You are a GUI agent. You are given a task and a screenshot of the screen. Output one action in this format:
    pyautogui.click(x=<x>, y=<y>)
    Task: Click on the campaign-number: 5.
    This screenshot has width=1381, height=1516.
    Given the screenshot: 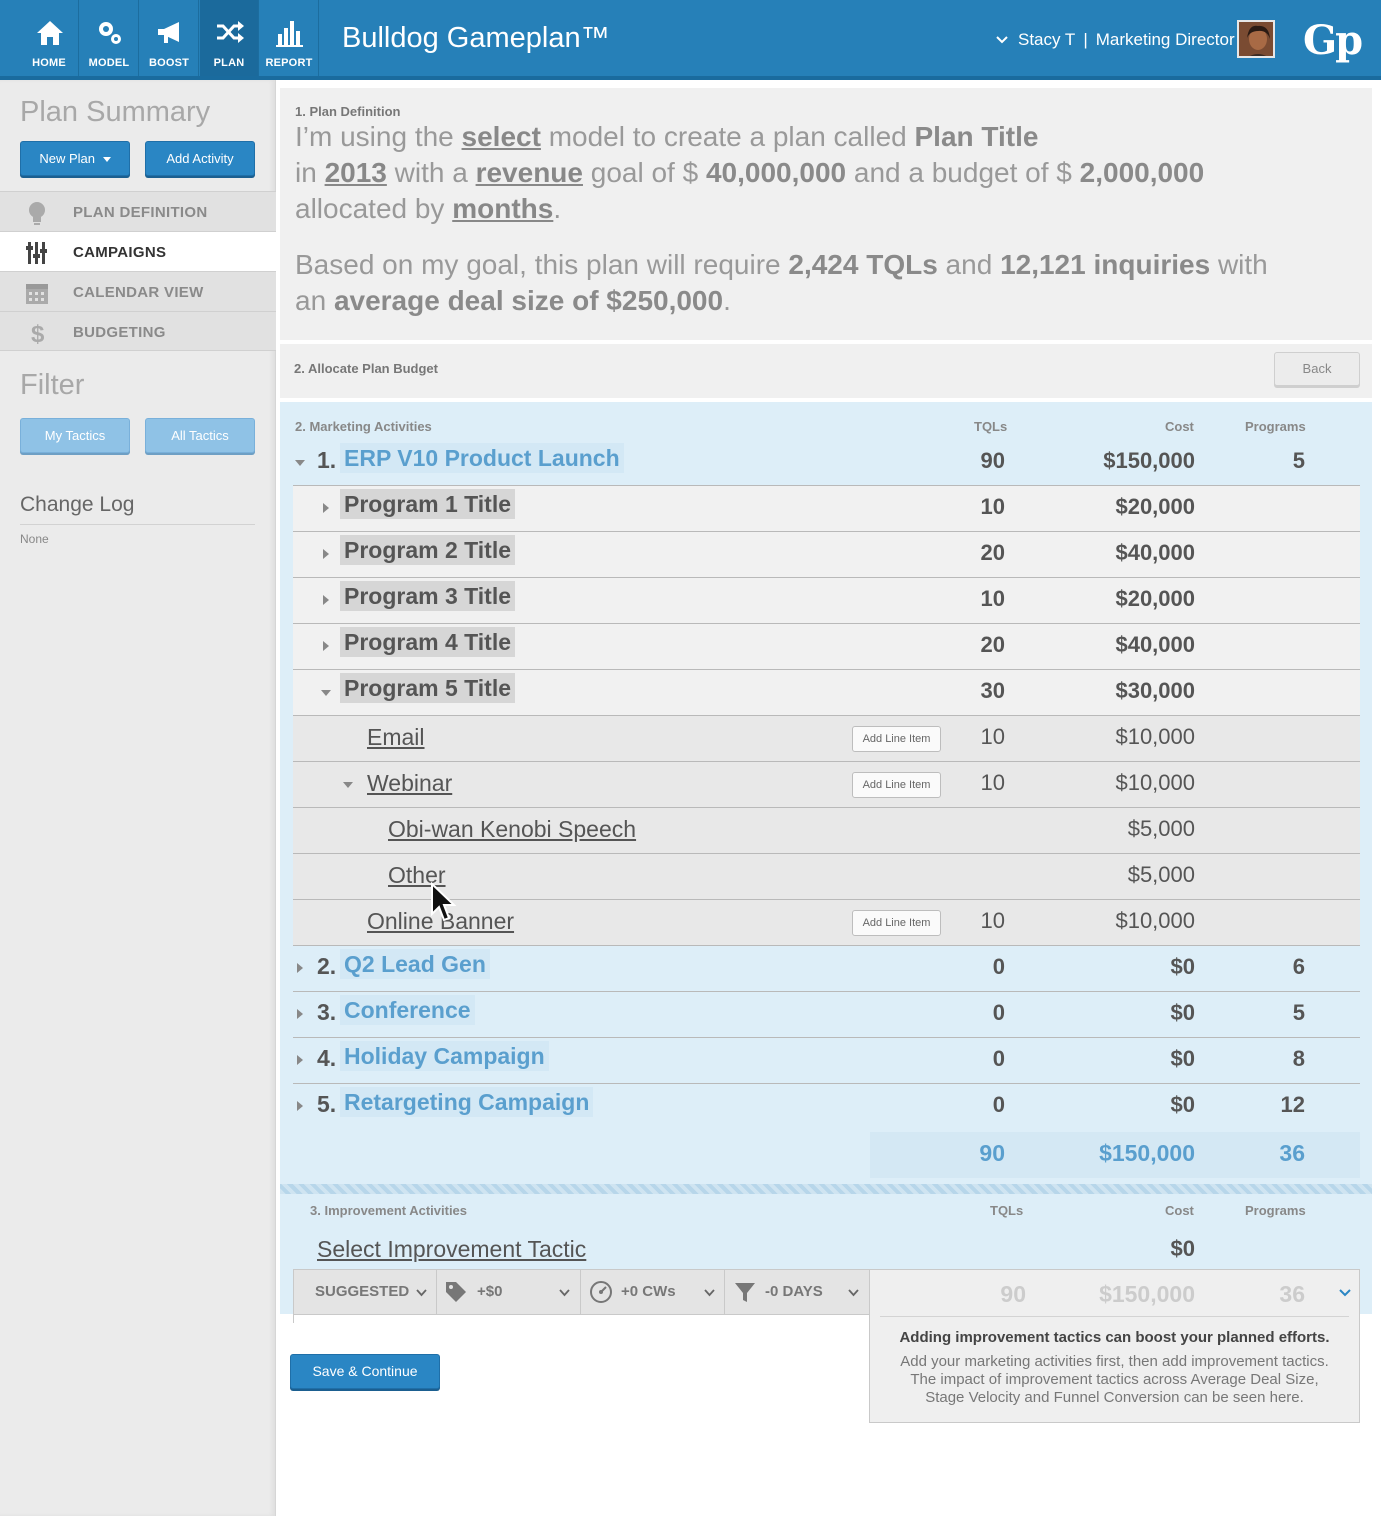 What is the action you would take?
    pyautogui.click(x=327, y=1104)
    